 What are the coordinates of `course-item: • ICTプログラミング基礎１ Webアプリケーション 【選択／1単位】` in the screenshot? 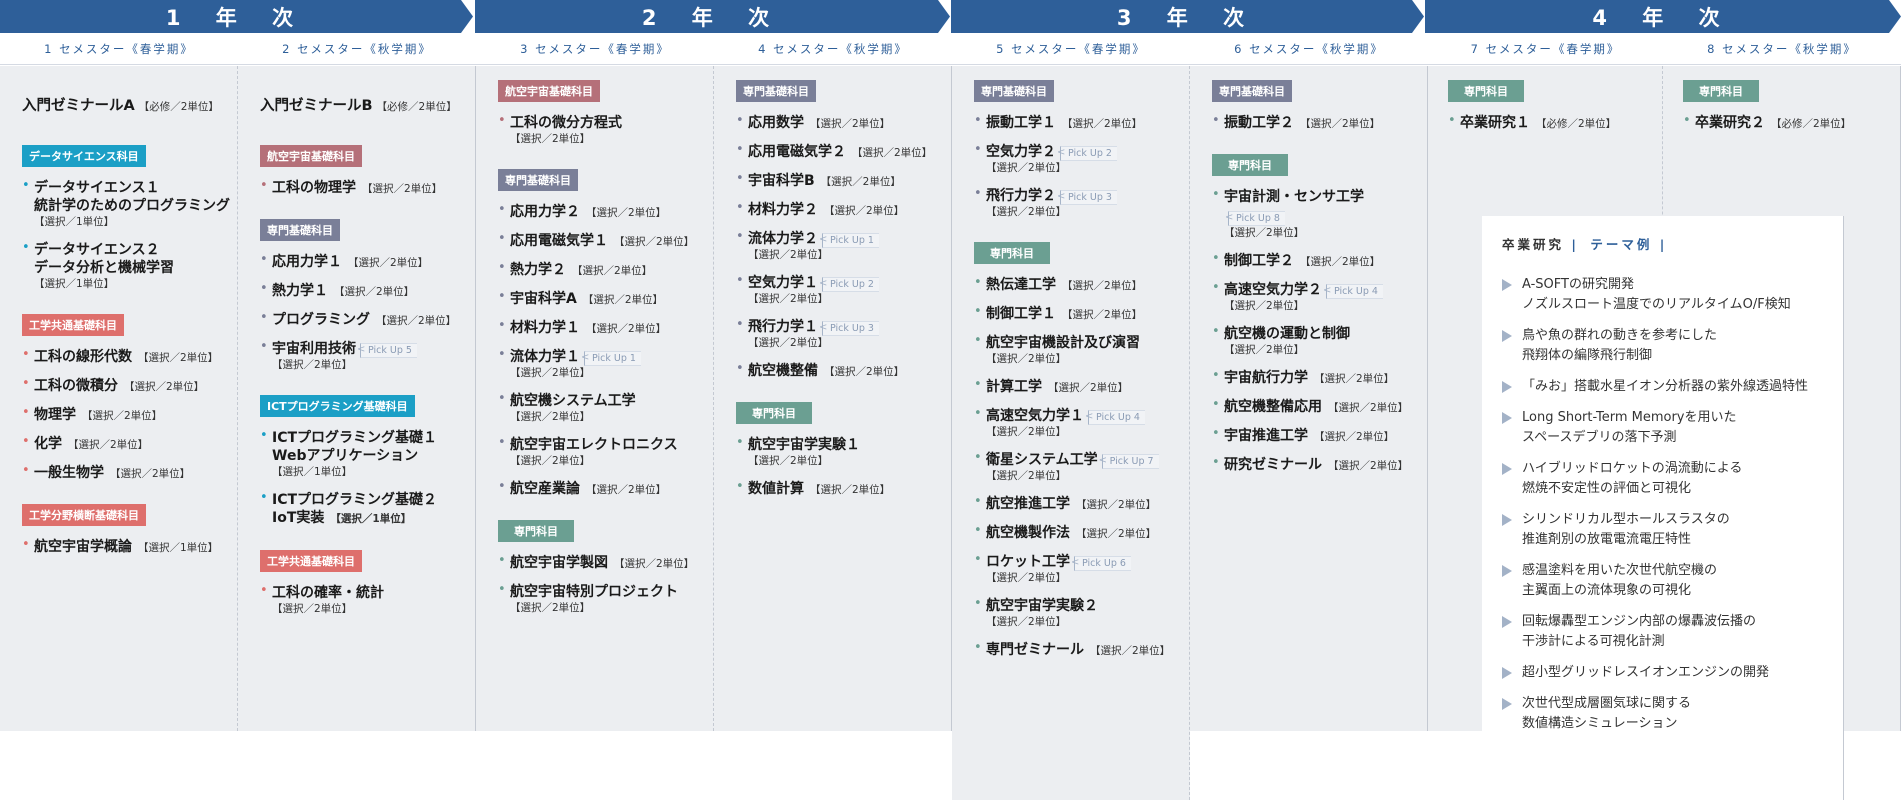 It's located at (363, 453).